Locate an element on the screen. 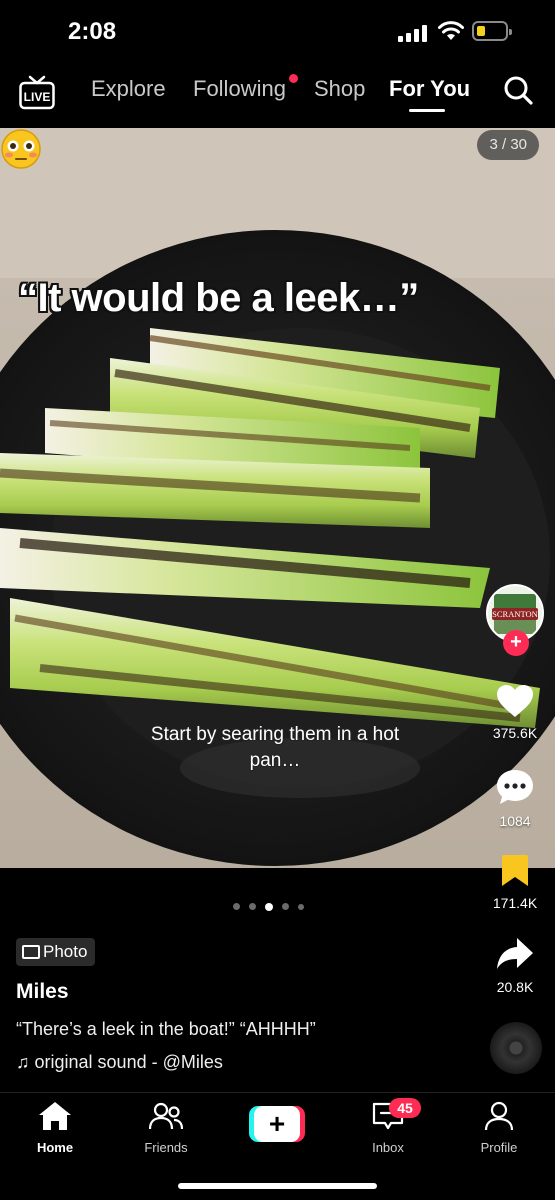  nav-friends-label: Friends is located at coordinates (166, 1147).